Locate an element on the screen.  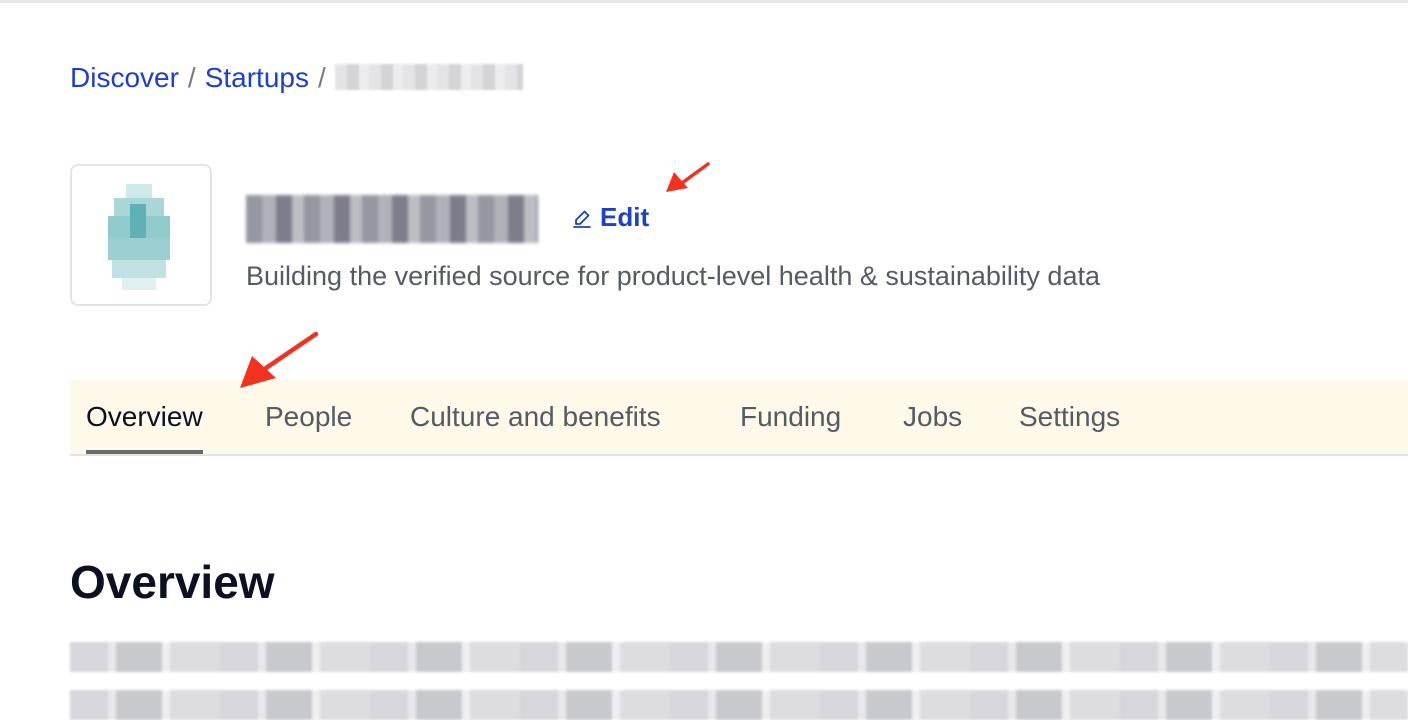
top-divider is located at coordinates (704, 1).